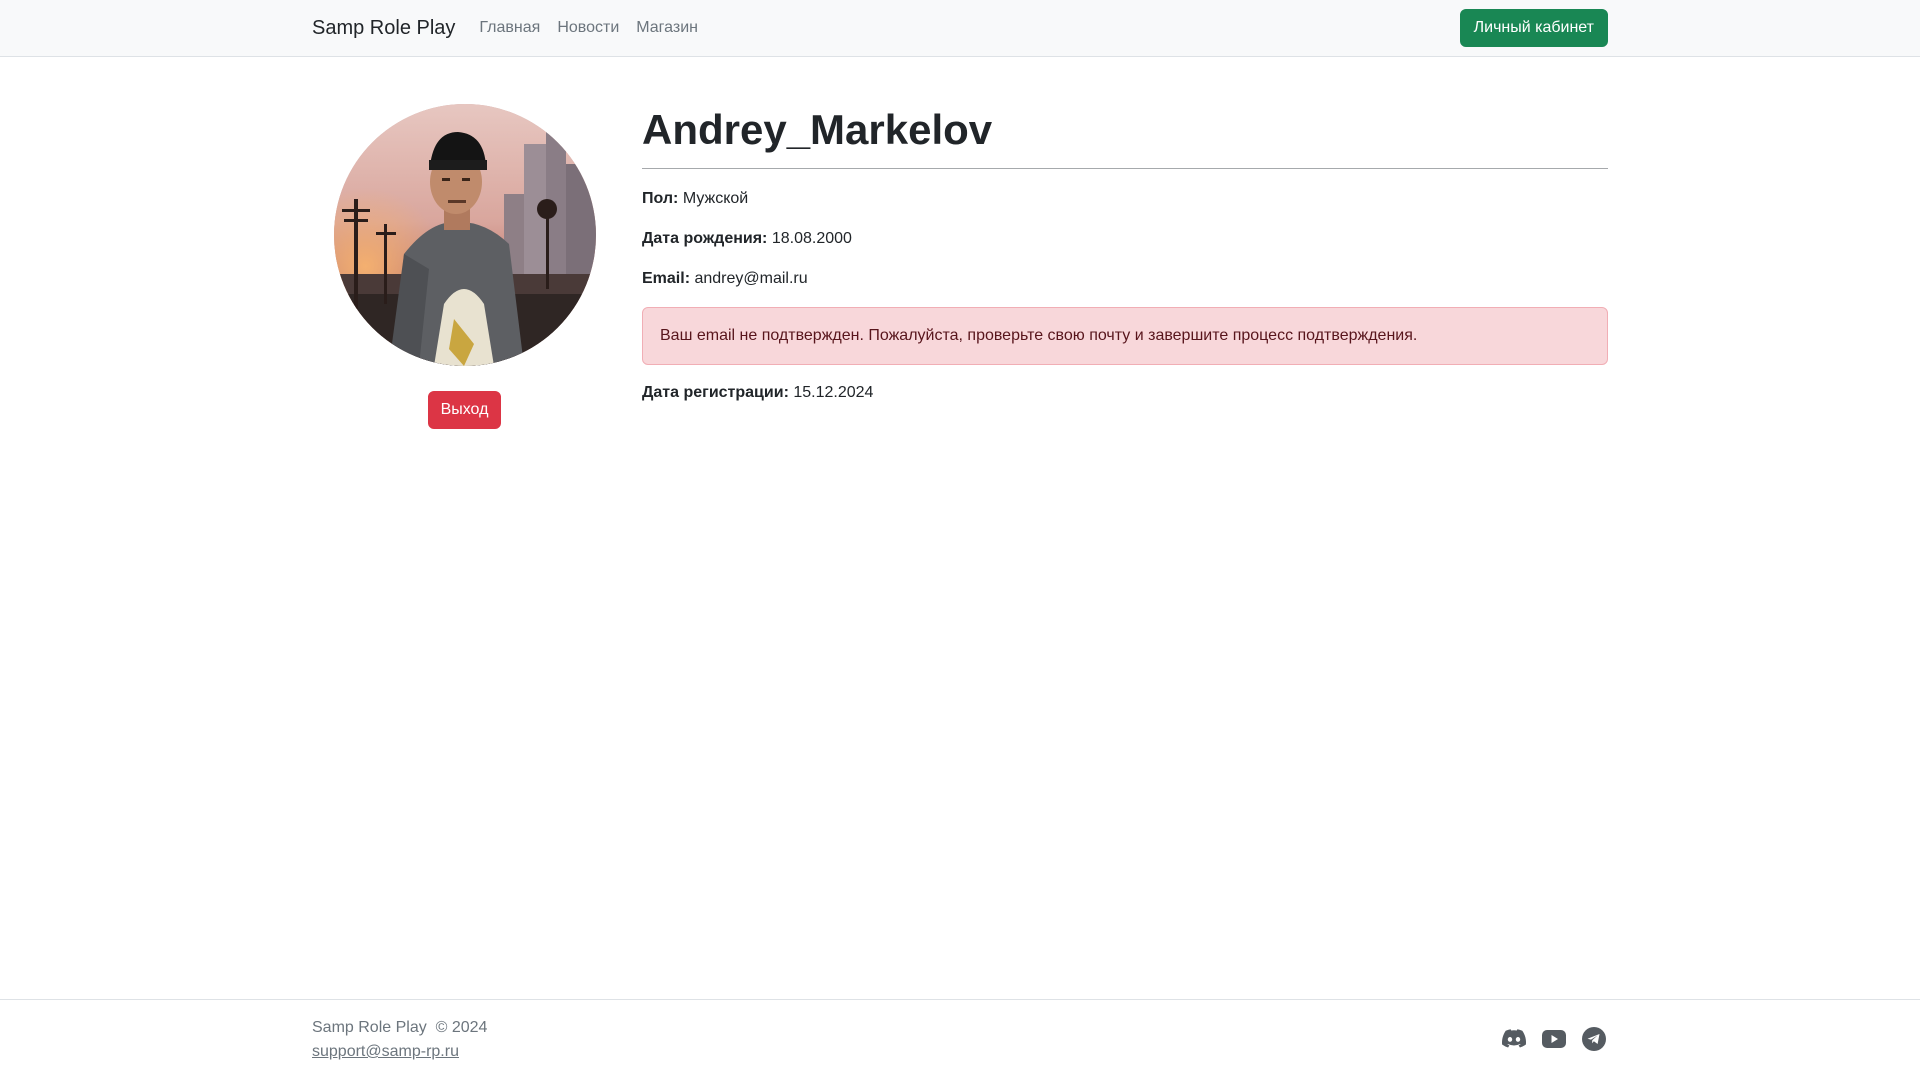  Describe the element at coordinates (1594, 1039) in the screenshot. I see `telegram-icon` at that location.